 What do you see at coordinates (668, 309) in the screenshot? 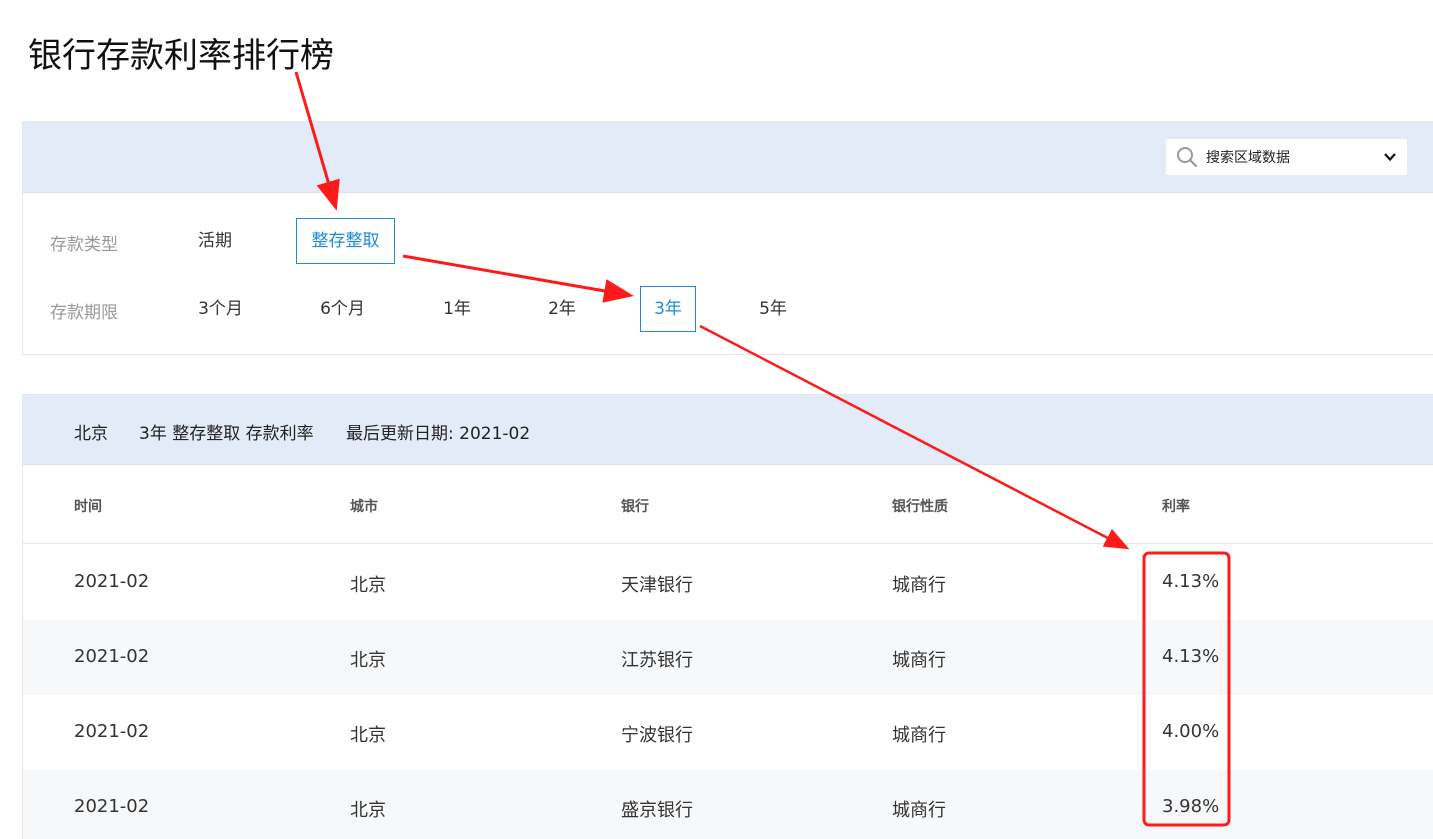
I see `term-option-3y: 3年` at bounding box center [668, 309].